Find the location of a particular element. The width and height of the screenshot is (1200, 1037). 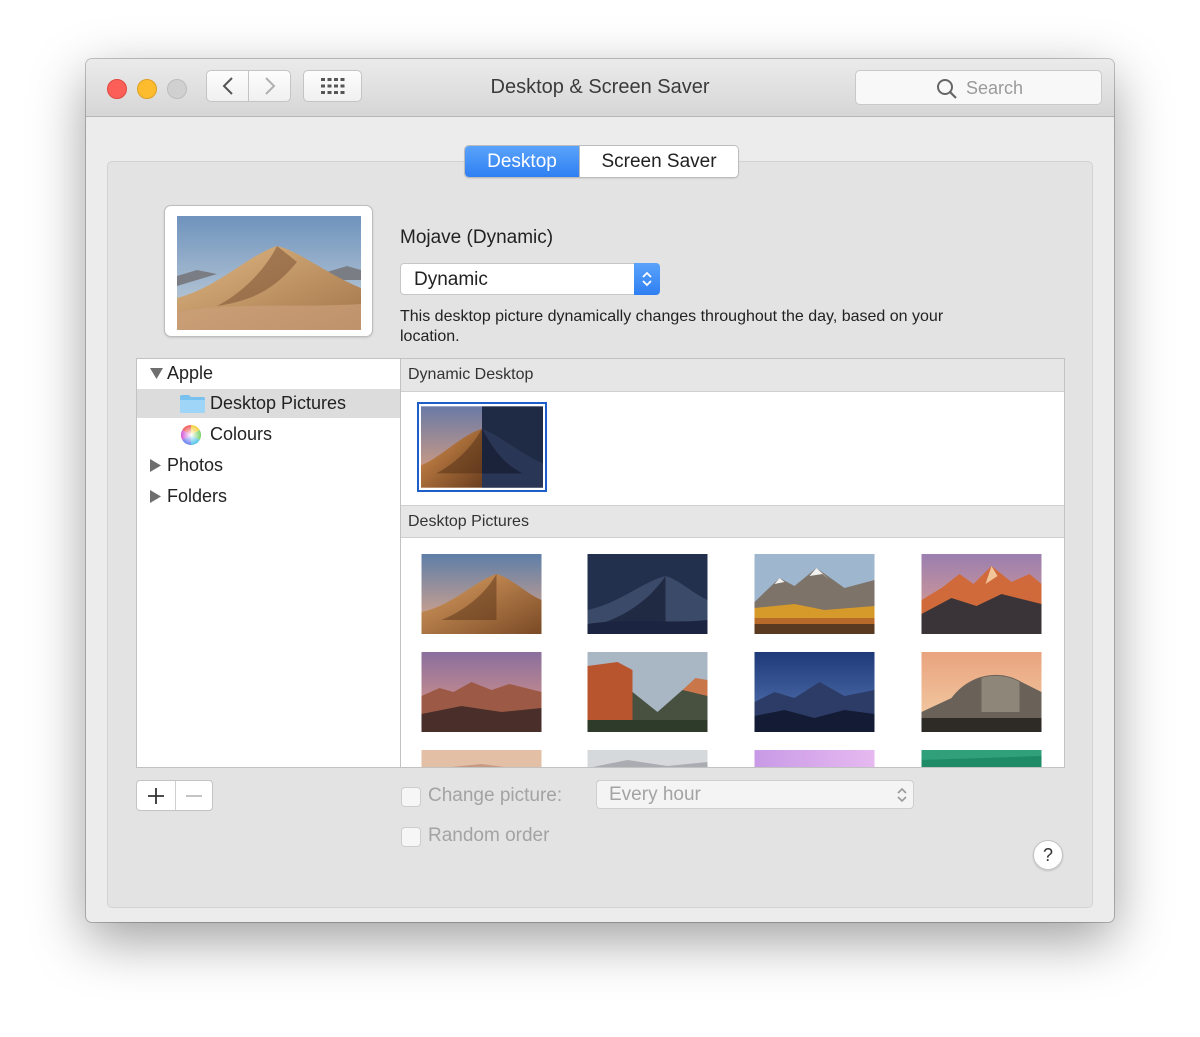

appearance-dropdown: Dynamic is located at coordinates (530, 279).